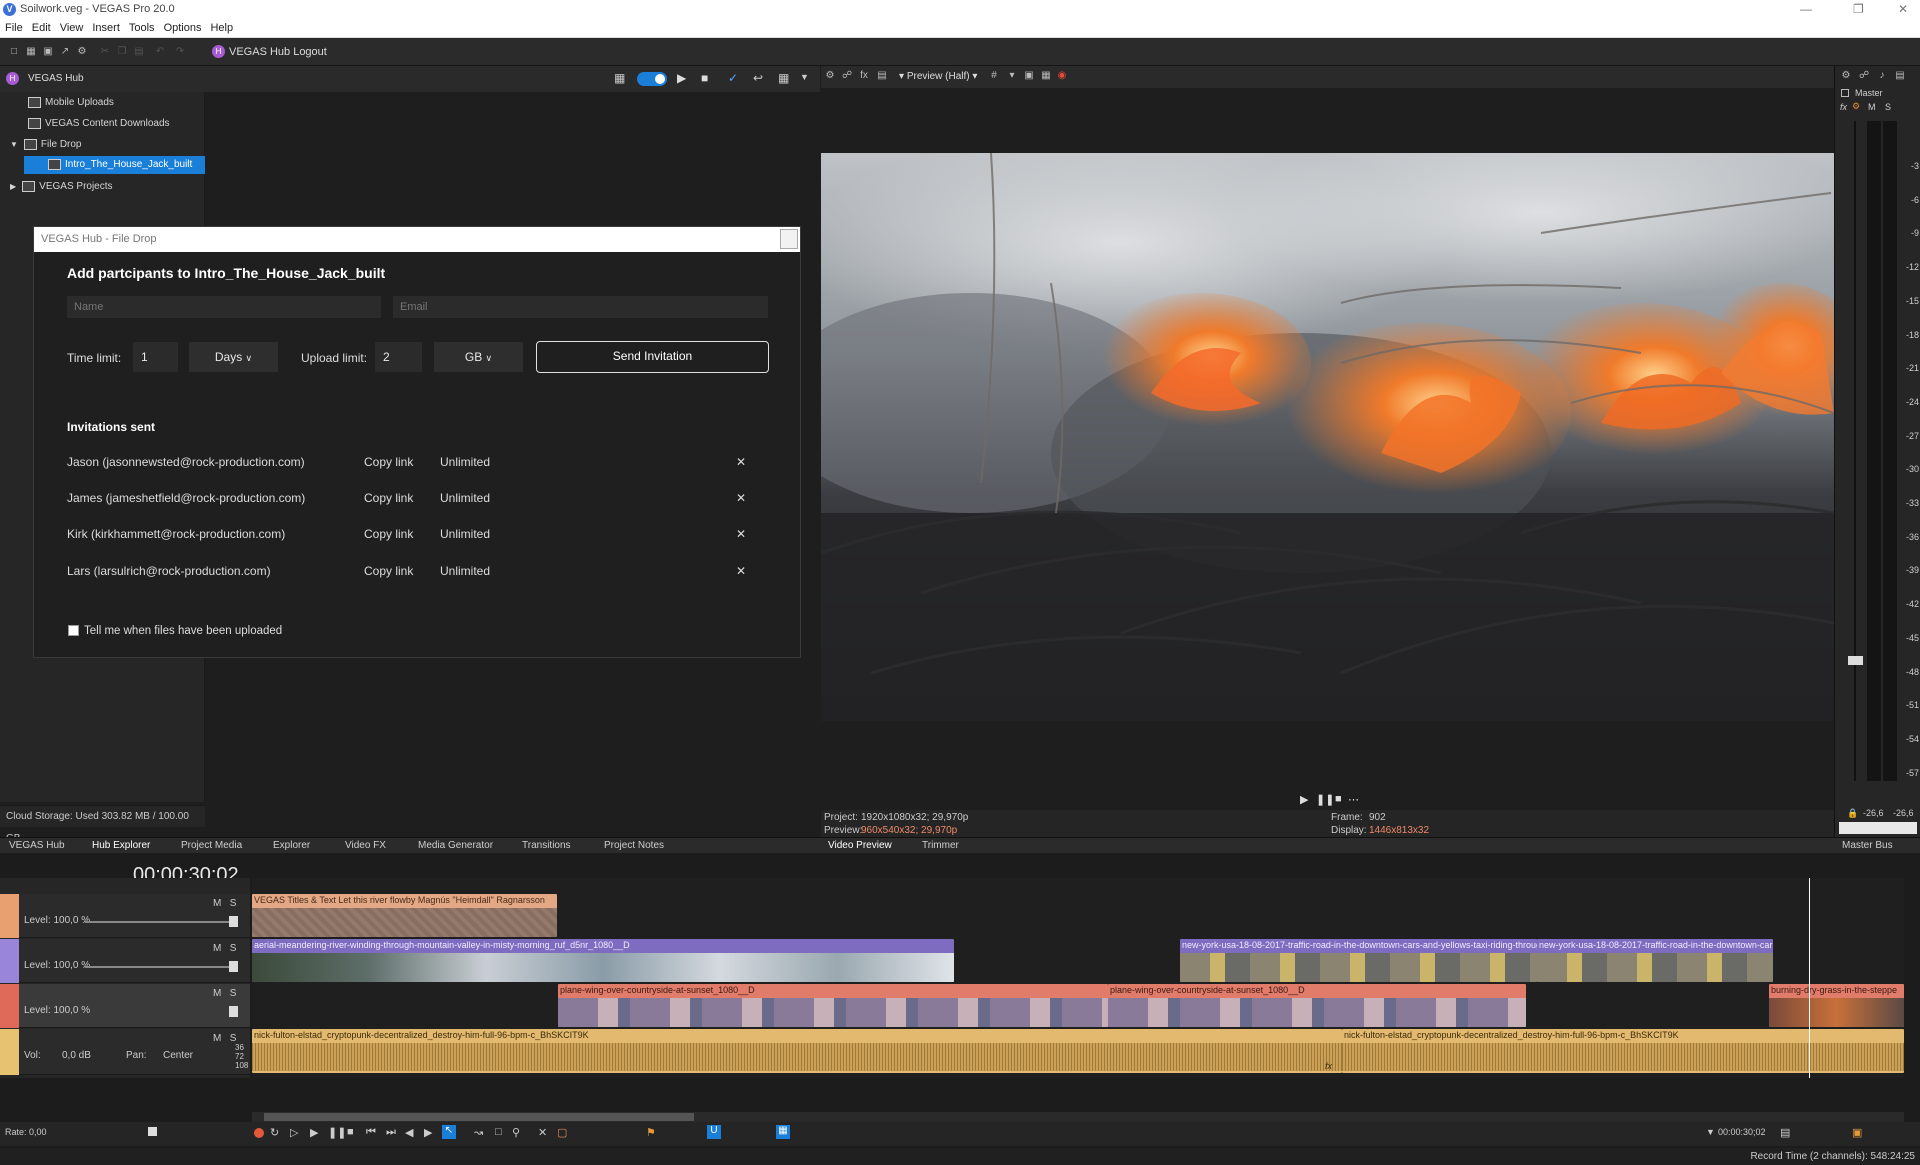  I want to click on preview-play-icon: ▶, so click(1304, 799).